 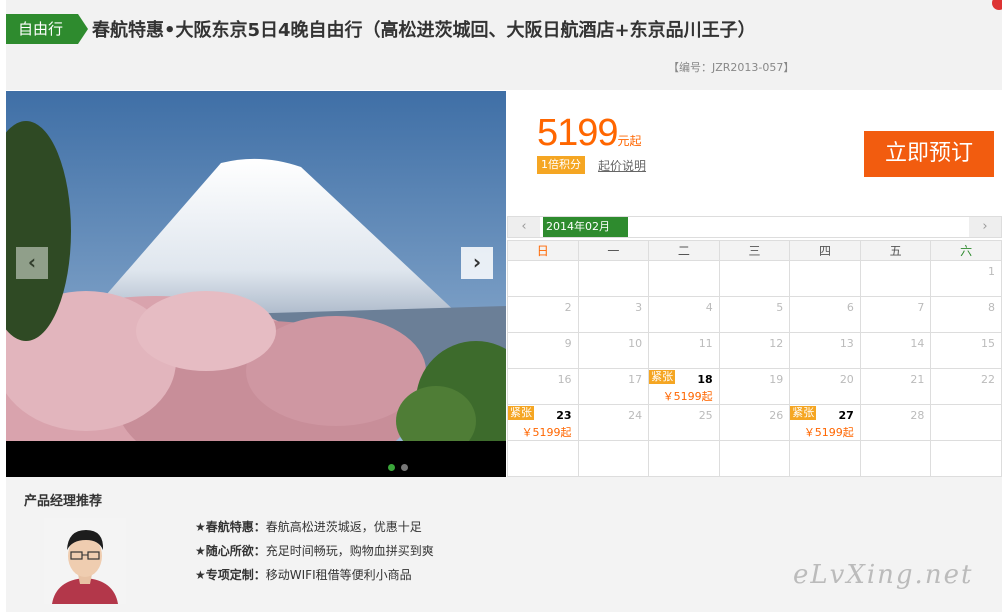 What do you see at coordinates (705, 343) in the screenshot?
I see `calendar-day-number: 11` at bounding box center [705, 343].